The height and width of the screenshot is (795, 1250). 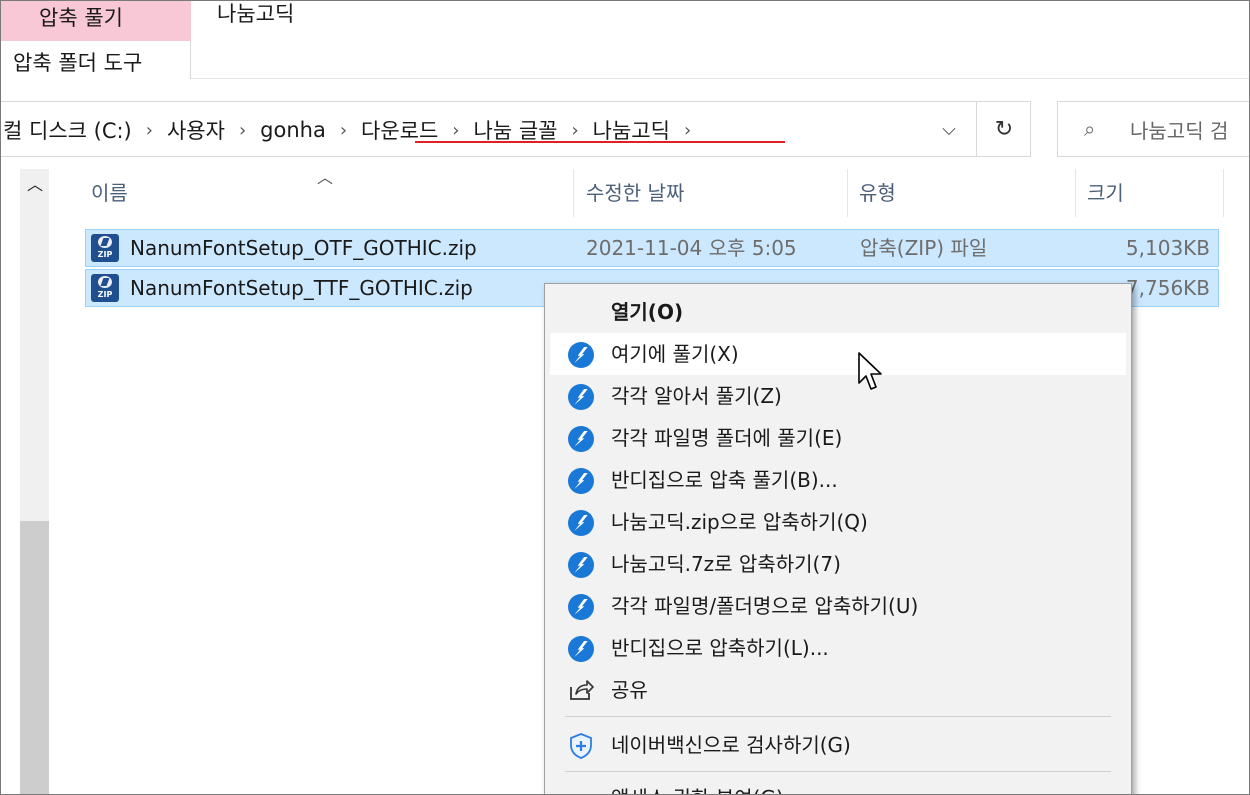 I want to click on menu-item-extract-each-smart: 각각 알아서 풀기(Z), so click(x=838, y=396).